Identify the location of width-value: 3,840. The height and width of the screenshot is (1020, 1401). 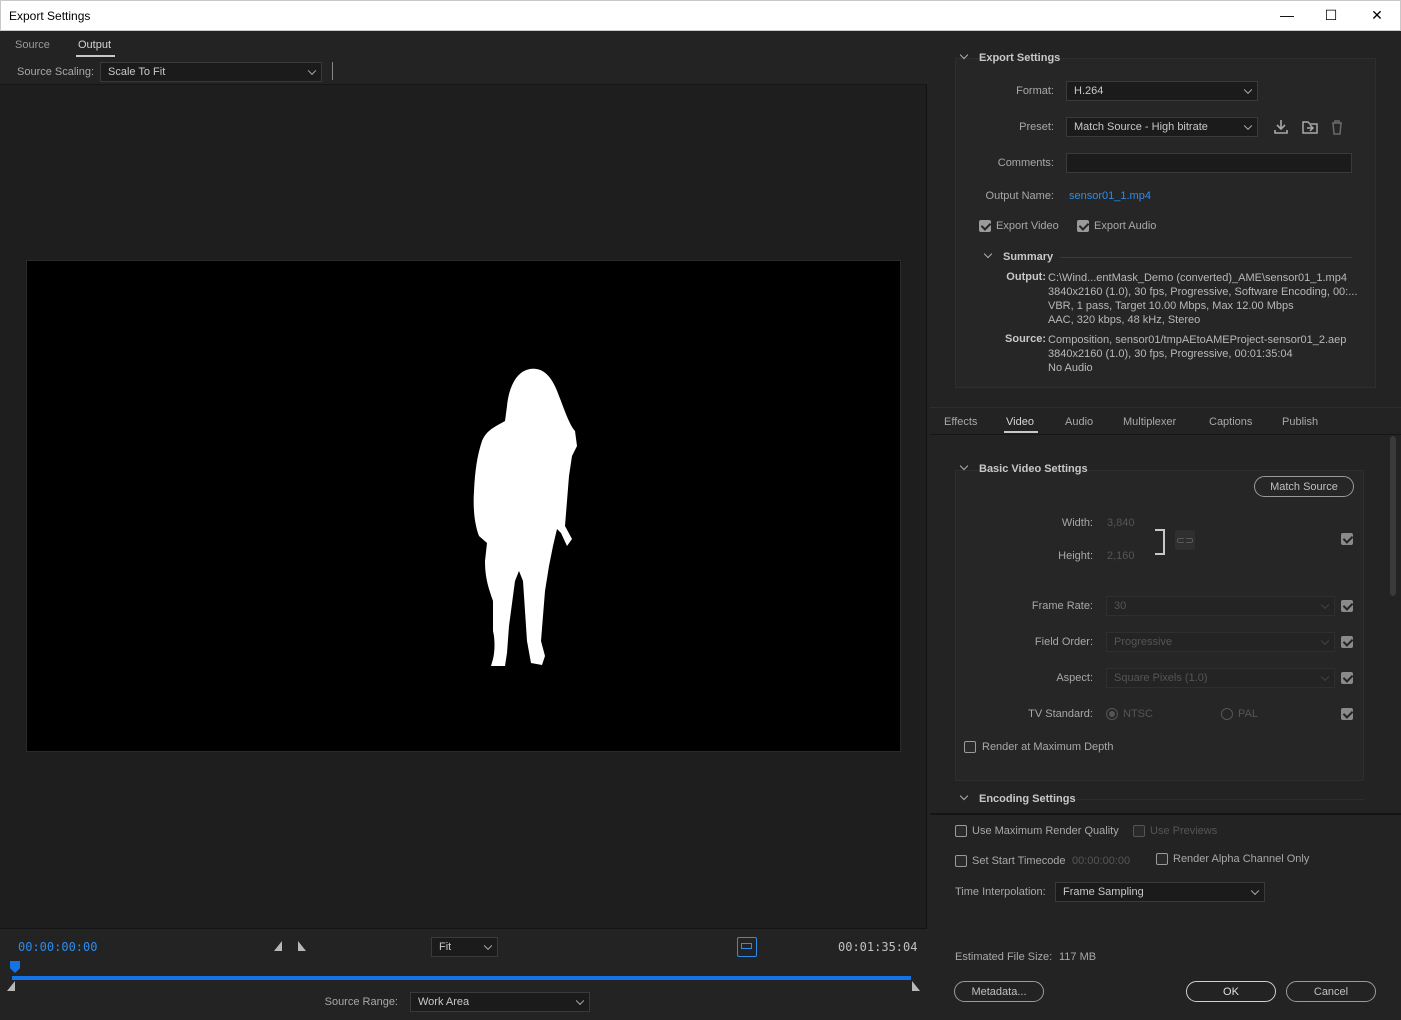
(1121, 523).